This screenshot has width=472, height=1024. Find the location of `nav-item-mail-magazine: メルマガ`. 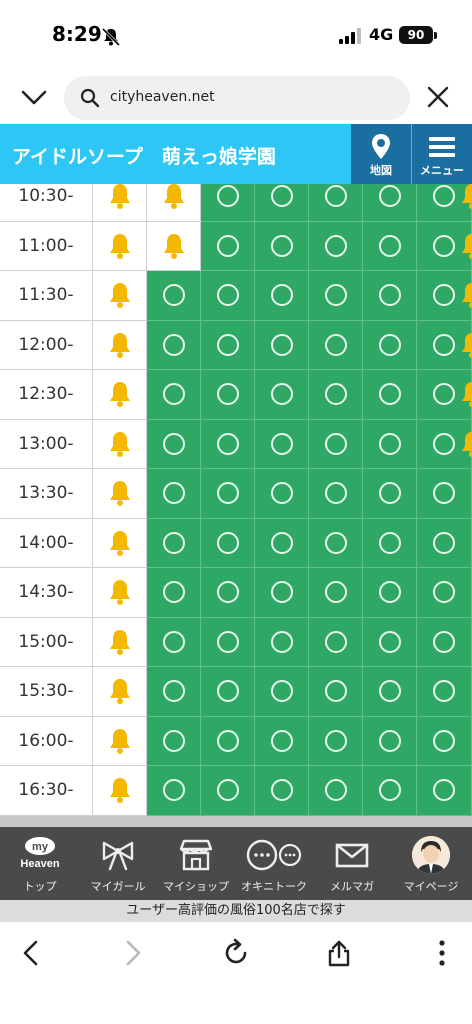

nav-item-mail-magazine: メルマガ is located at coordinates (352, 863).